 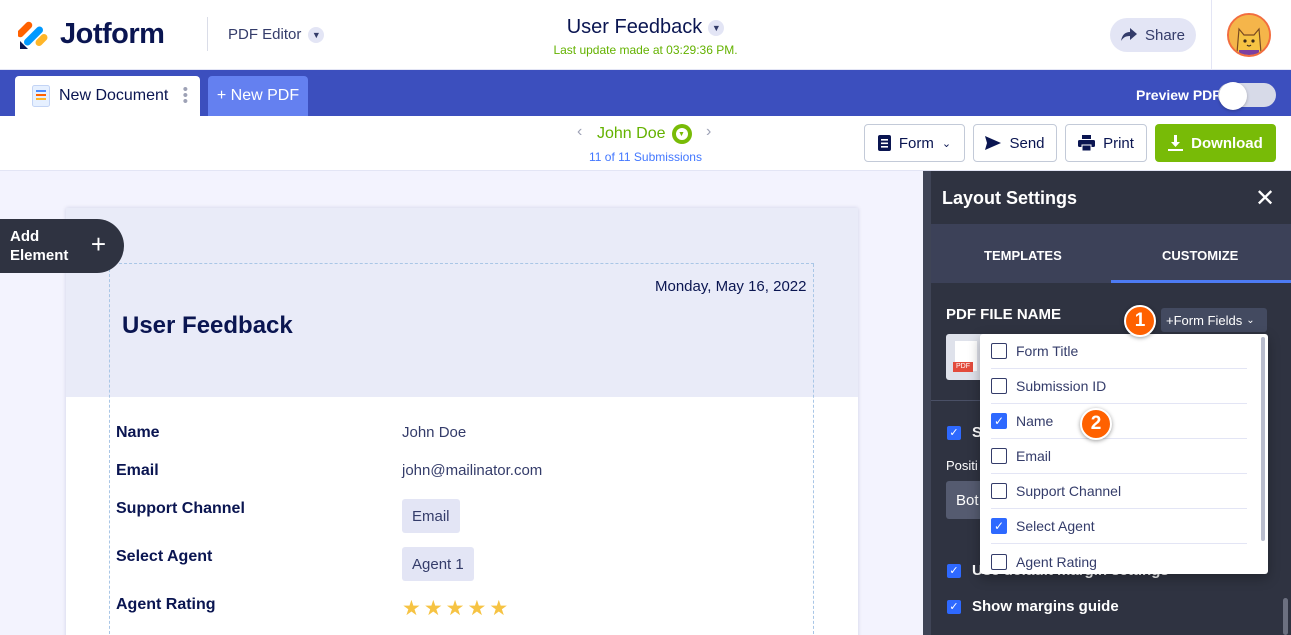 I want to click on field-value-support-channel: Email, so click(x=431, y=516).